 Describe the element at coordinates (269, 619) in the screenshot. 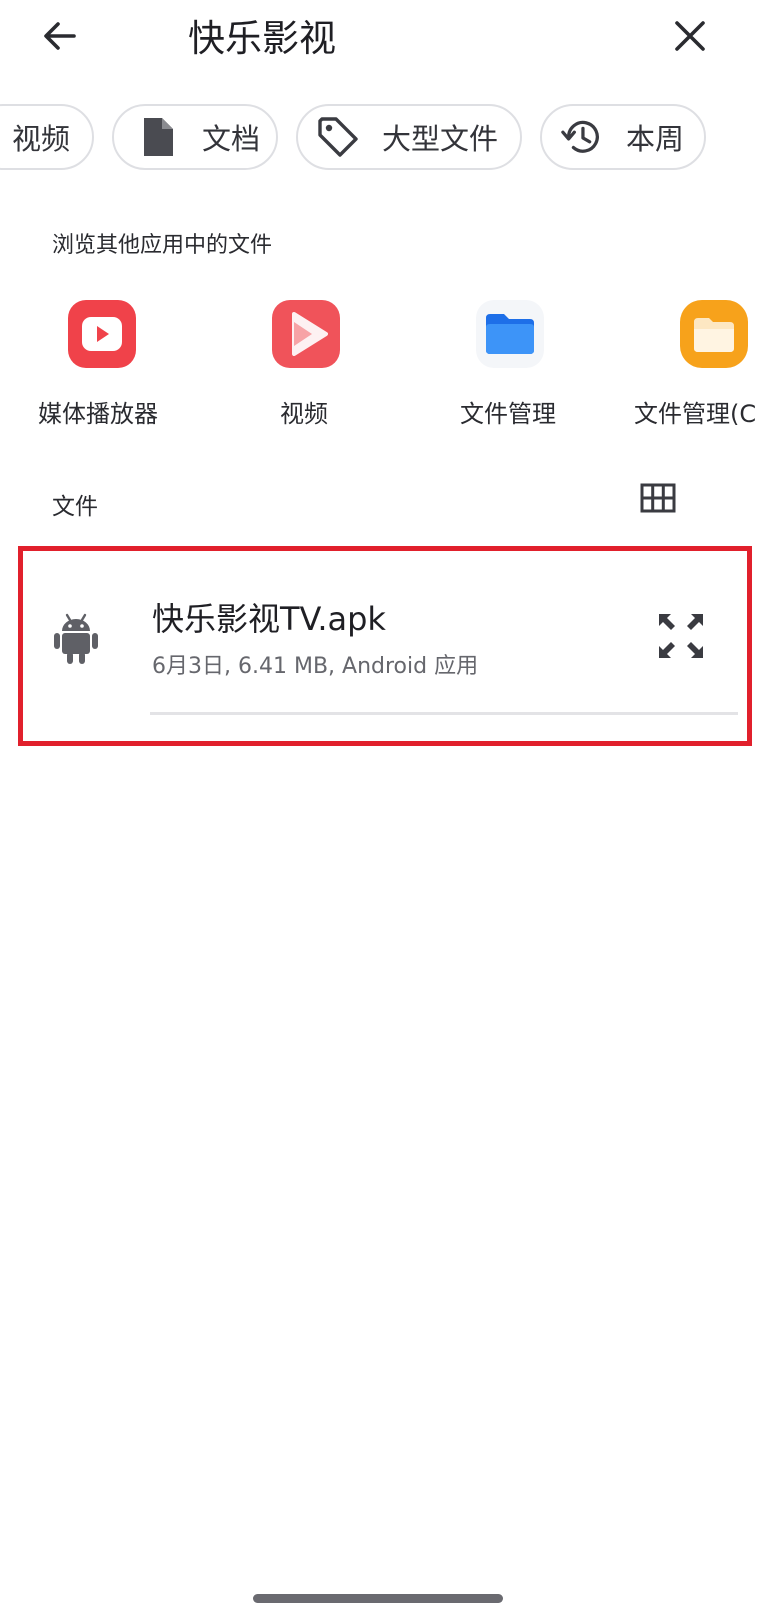

I see `file-name: 快乐影视TV.apk` at that location.